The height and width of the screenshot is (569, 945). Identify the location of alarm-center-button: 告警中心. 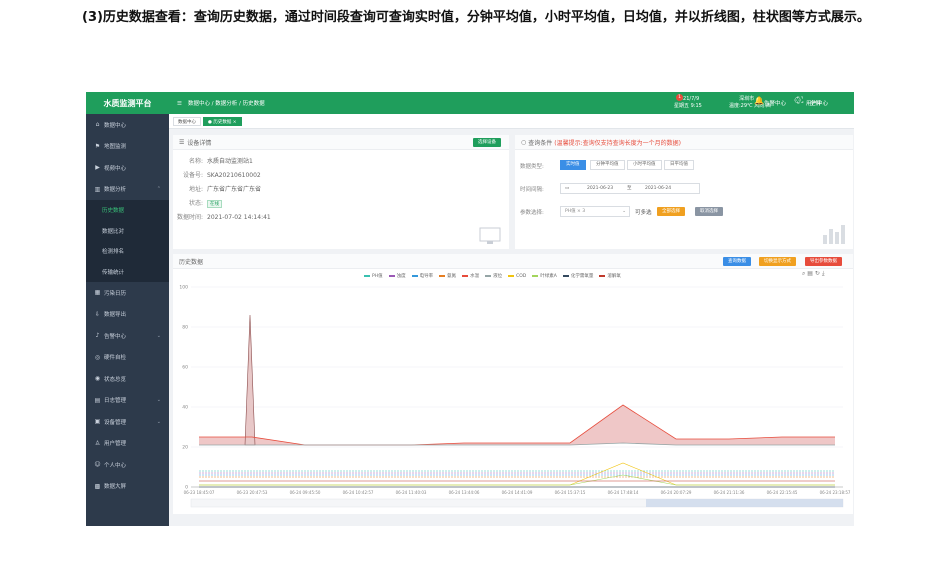
(775, 103).